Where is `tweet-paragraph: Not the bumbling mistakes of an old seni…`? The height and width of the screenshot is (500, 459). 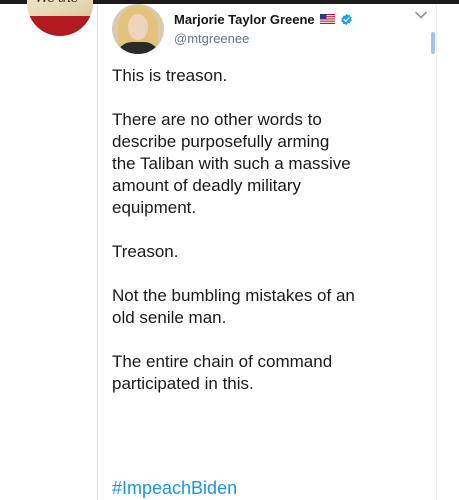 tweet-paragraph: Not the bumbling mistakes of an old seni… is located at coordinates (233, 306).